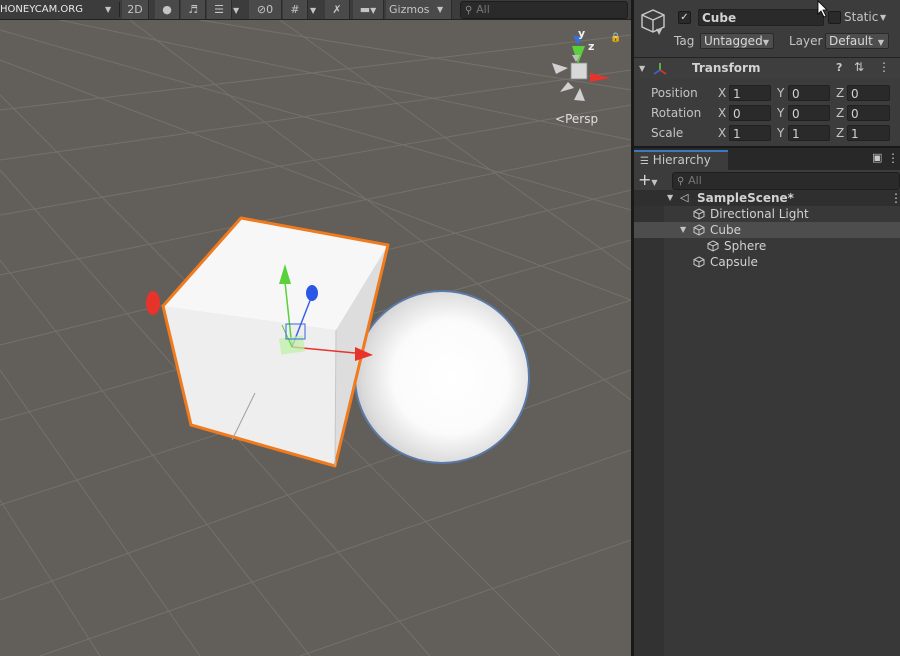 This screenshot has width=900, height=656. I want to click on static-checkbox, so click(834, 17).